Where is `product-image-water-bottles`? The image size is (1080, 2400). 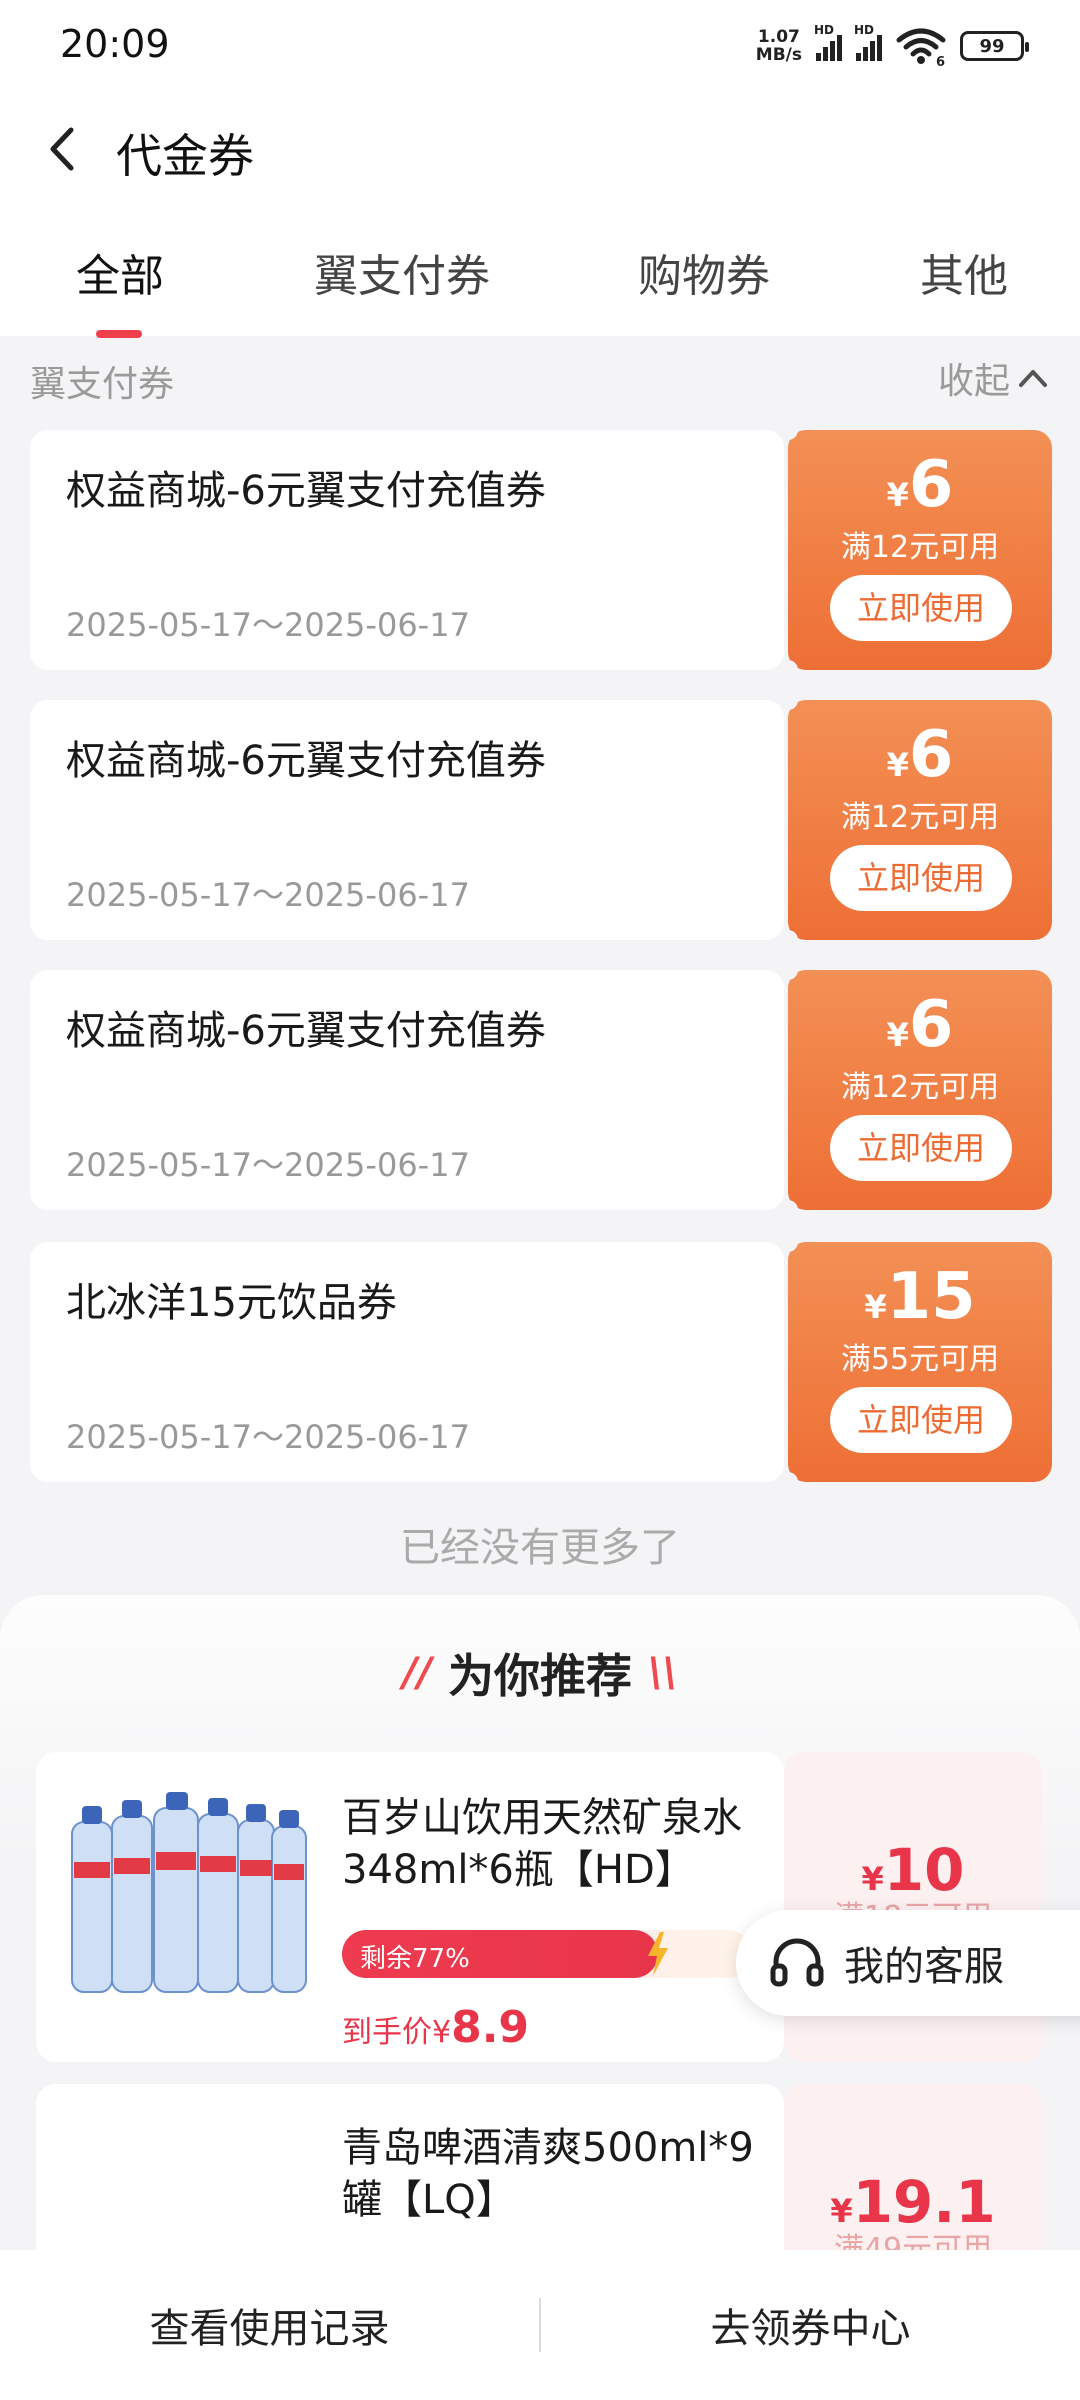 product-image-water-bottles is located at coordinates (189, 1892).